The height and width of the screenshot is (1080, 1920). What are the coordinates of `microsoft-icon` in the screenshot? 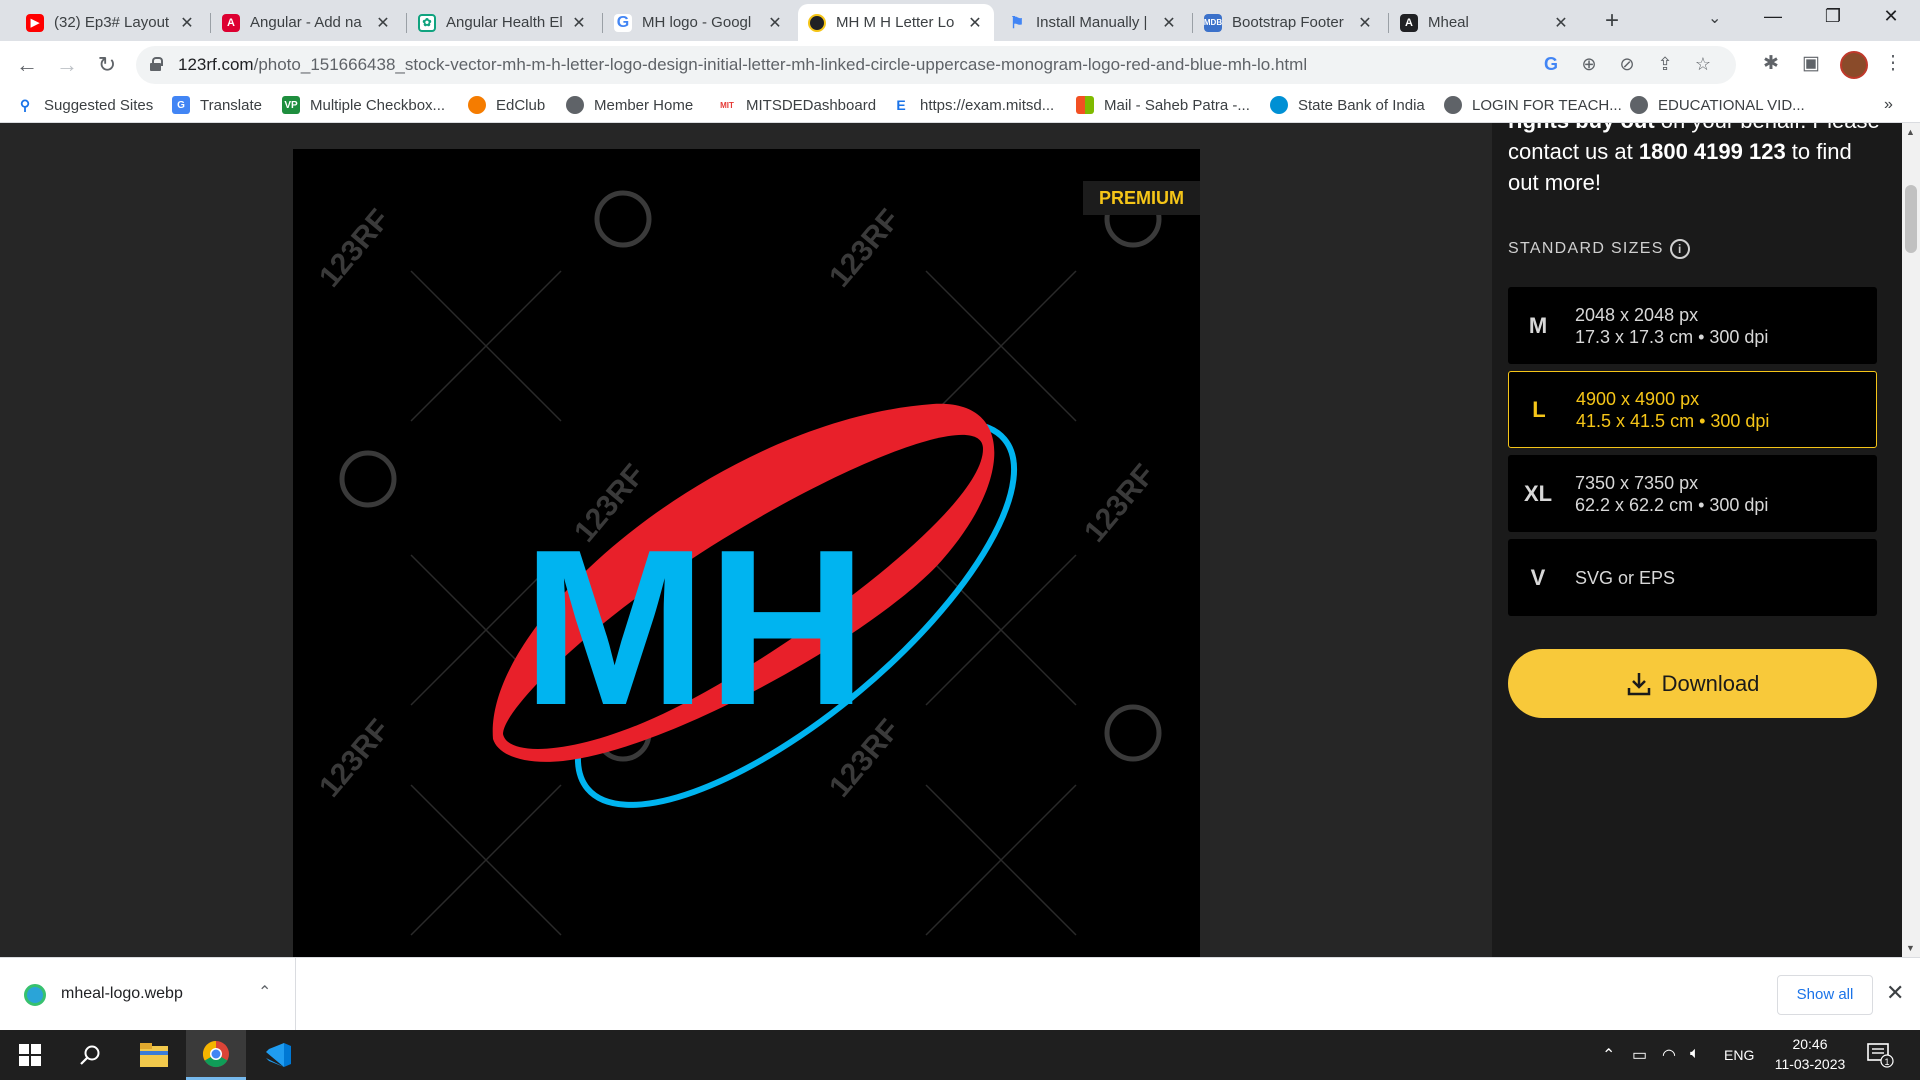 It's located at (1085, 105).